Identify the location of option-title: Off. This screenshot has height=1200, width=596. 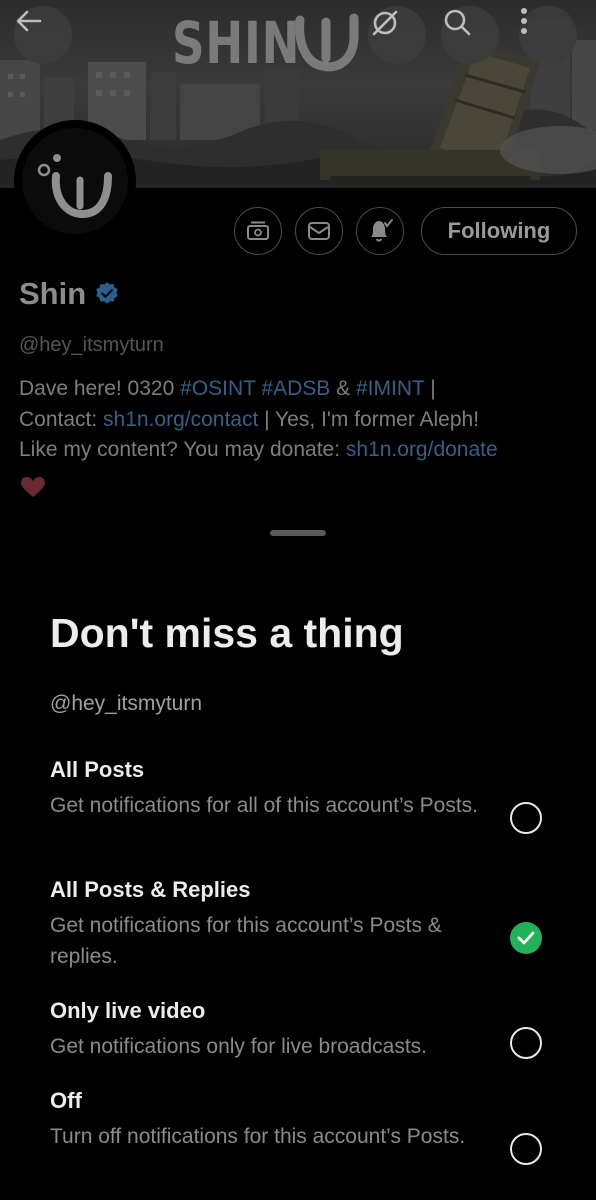
(66, 1100).